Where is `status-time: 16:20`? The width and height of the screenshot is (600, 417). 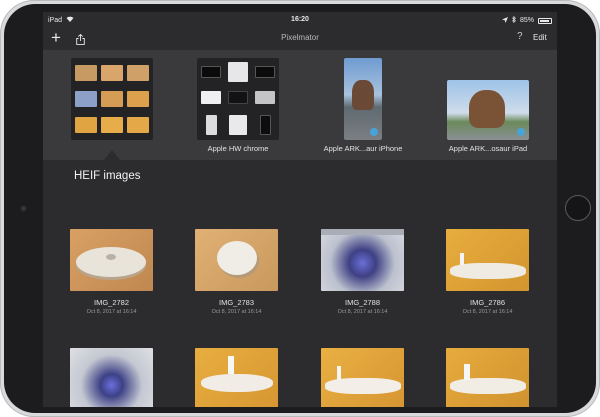
status-time: 16:20 is located at coordinates (300, 19).